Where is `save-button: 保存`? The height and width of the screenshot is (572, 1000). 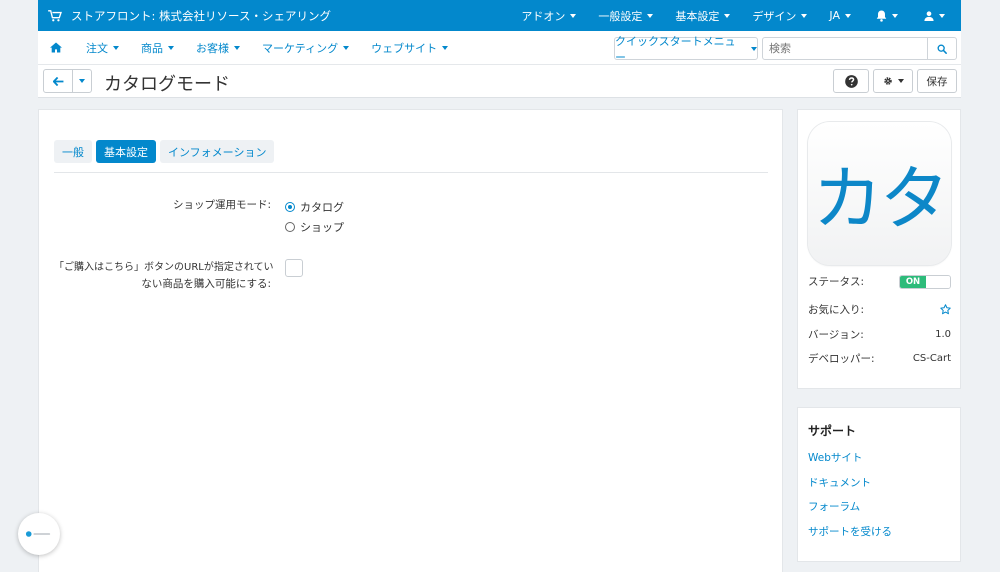 save-button: 保存 is located at coordinates (937, 81).